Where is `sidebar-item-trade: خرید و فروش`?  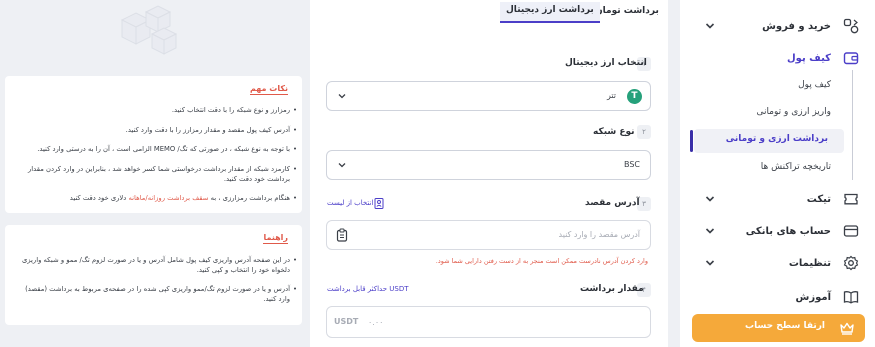 sidebar-item-trade: خرید و فروش is located at coordinates (777, 26).